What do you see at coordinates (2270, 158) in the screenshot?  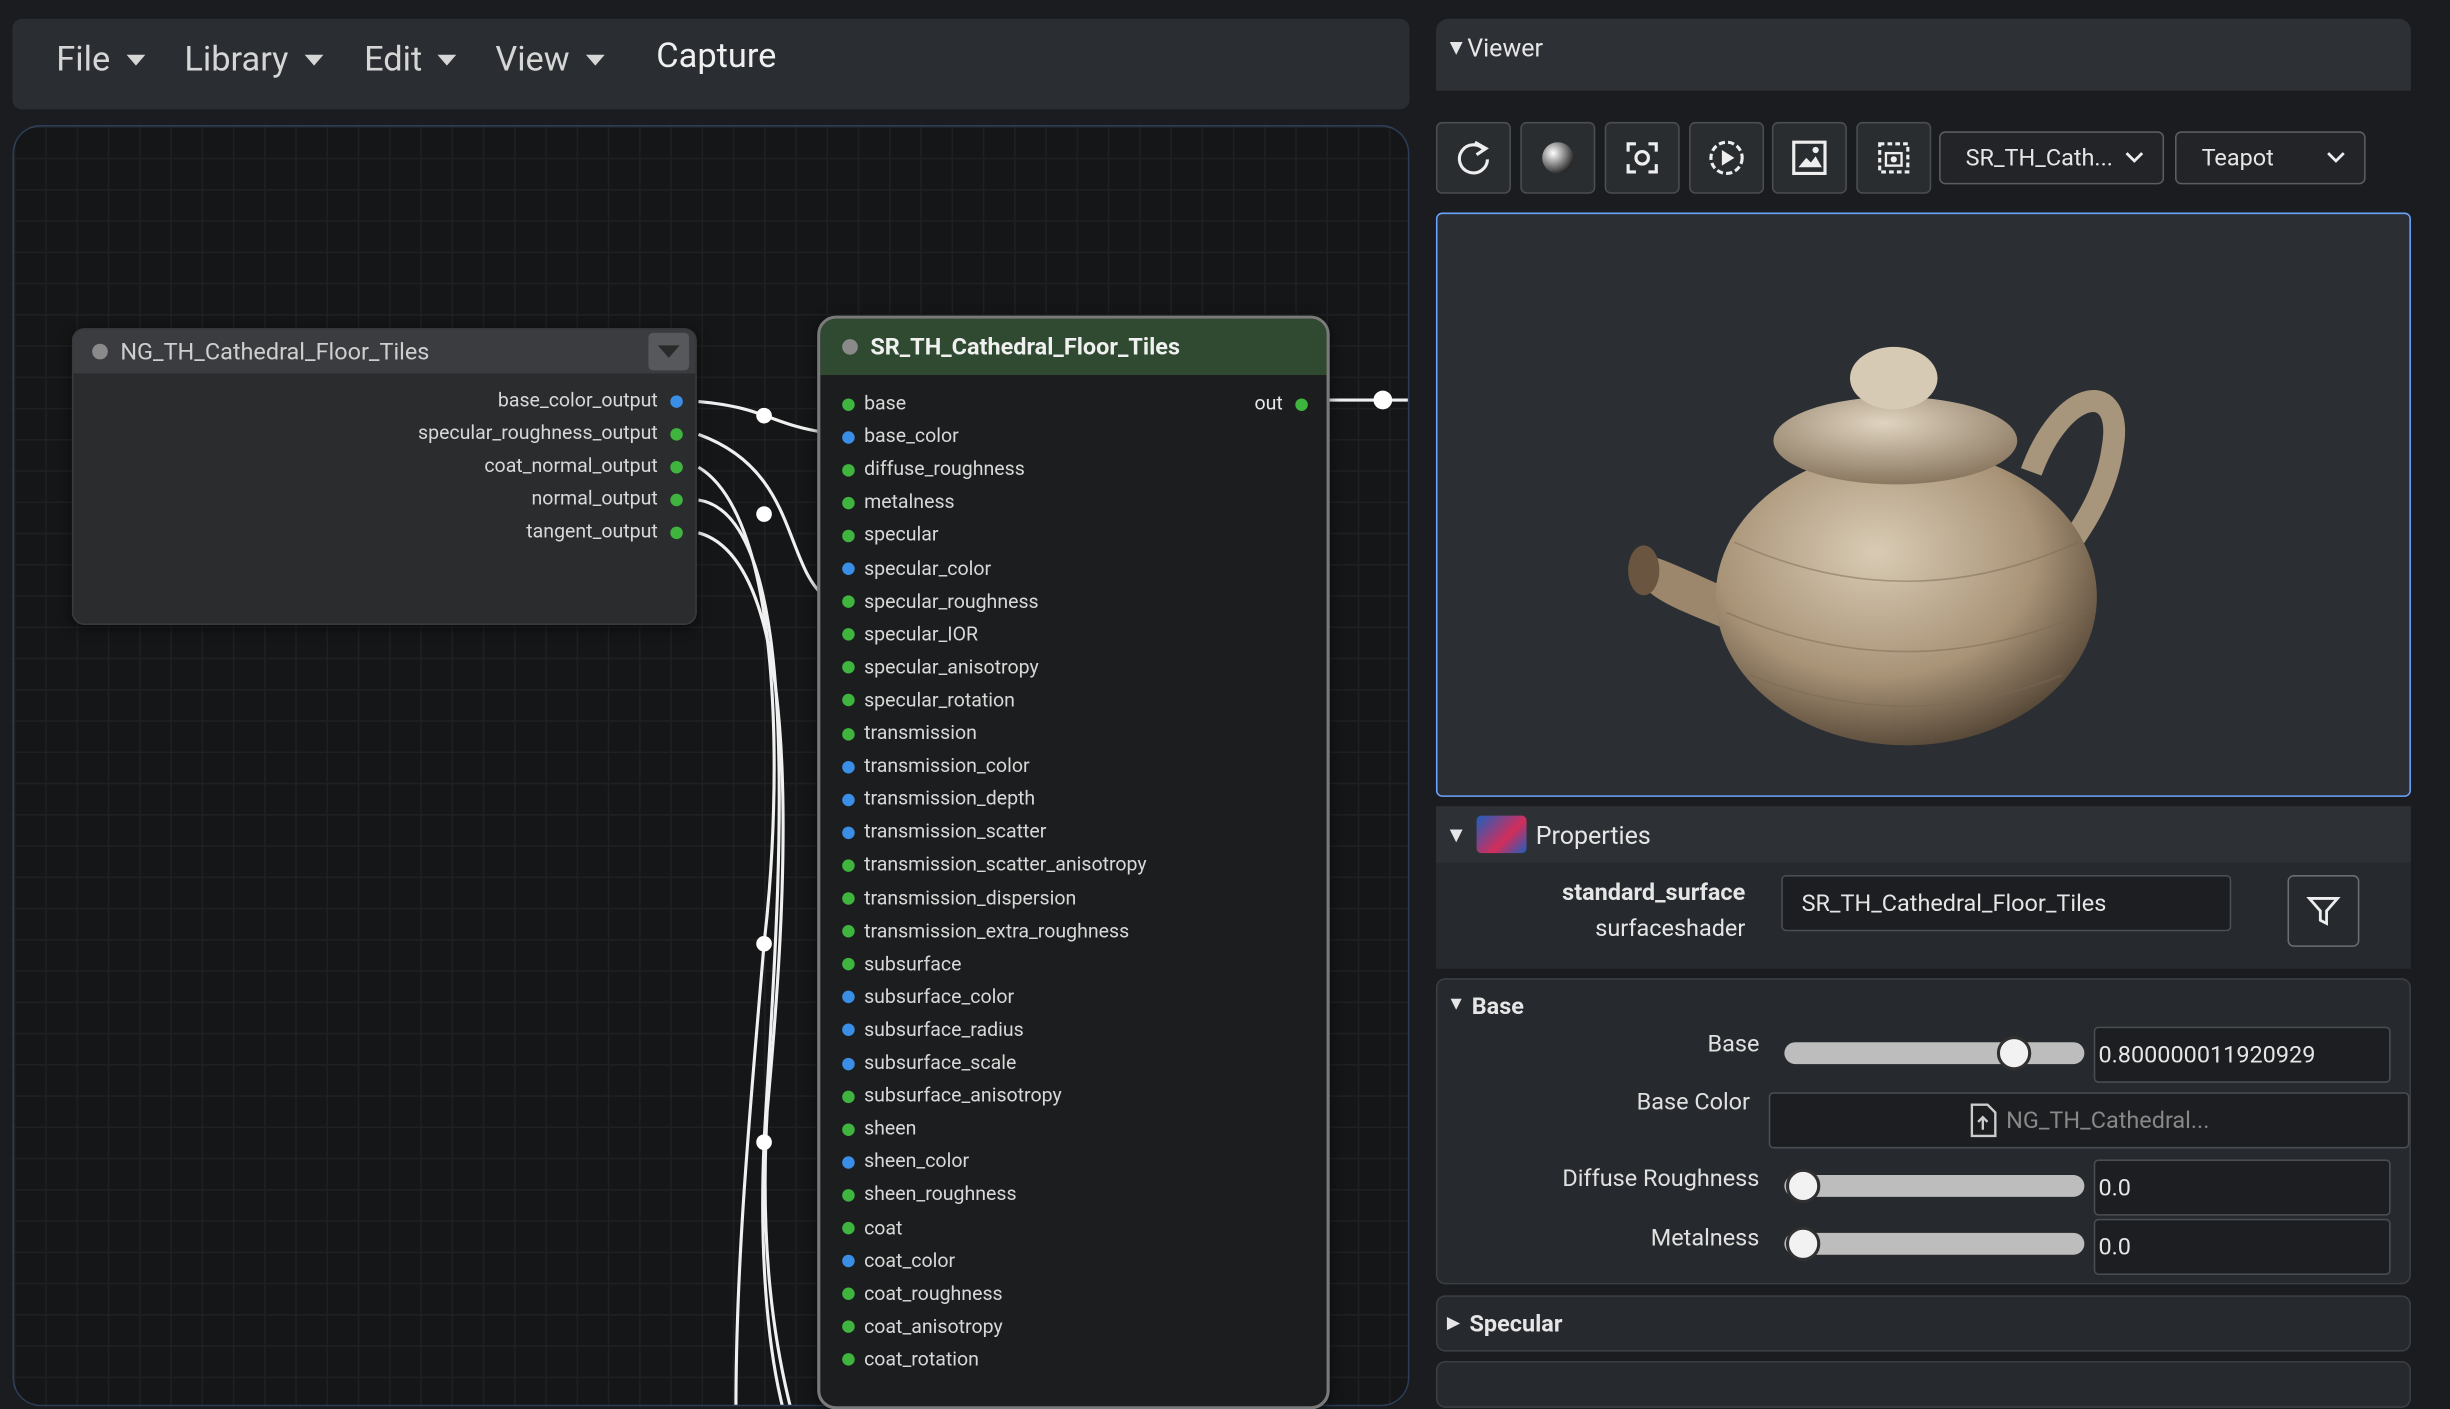 I see `geometry-select: Teapot` at bounding box center [2270, 158].